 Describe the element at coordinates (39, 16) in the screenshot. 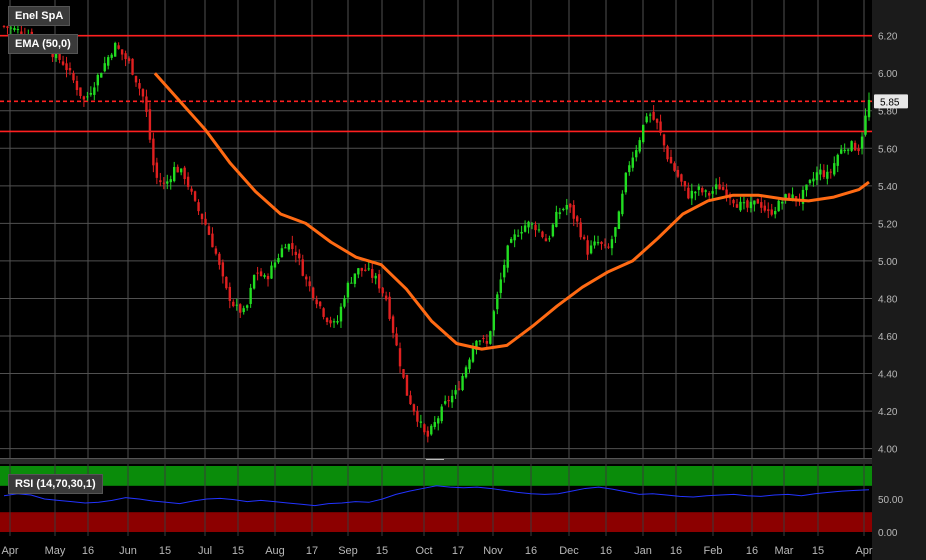

I see `chart-title: Enel SpA` at that location.